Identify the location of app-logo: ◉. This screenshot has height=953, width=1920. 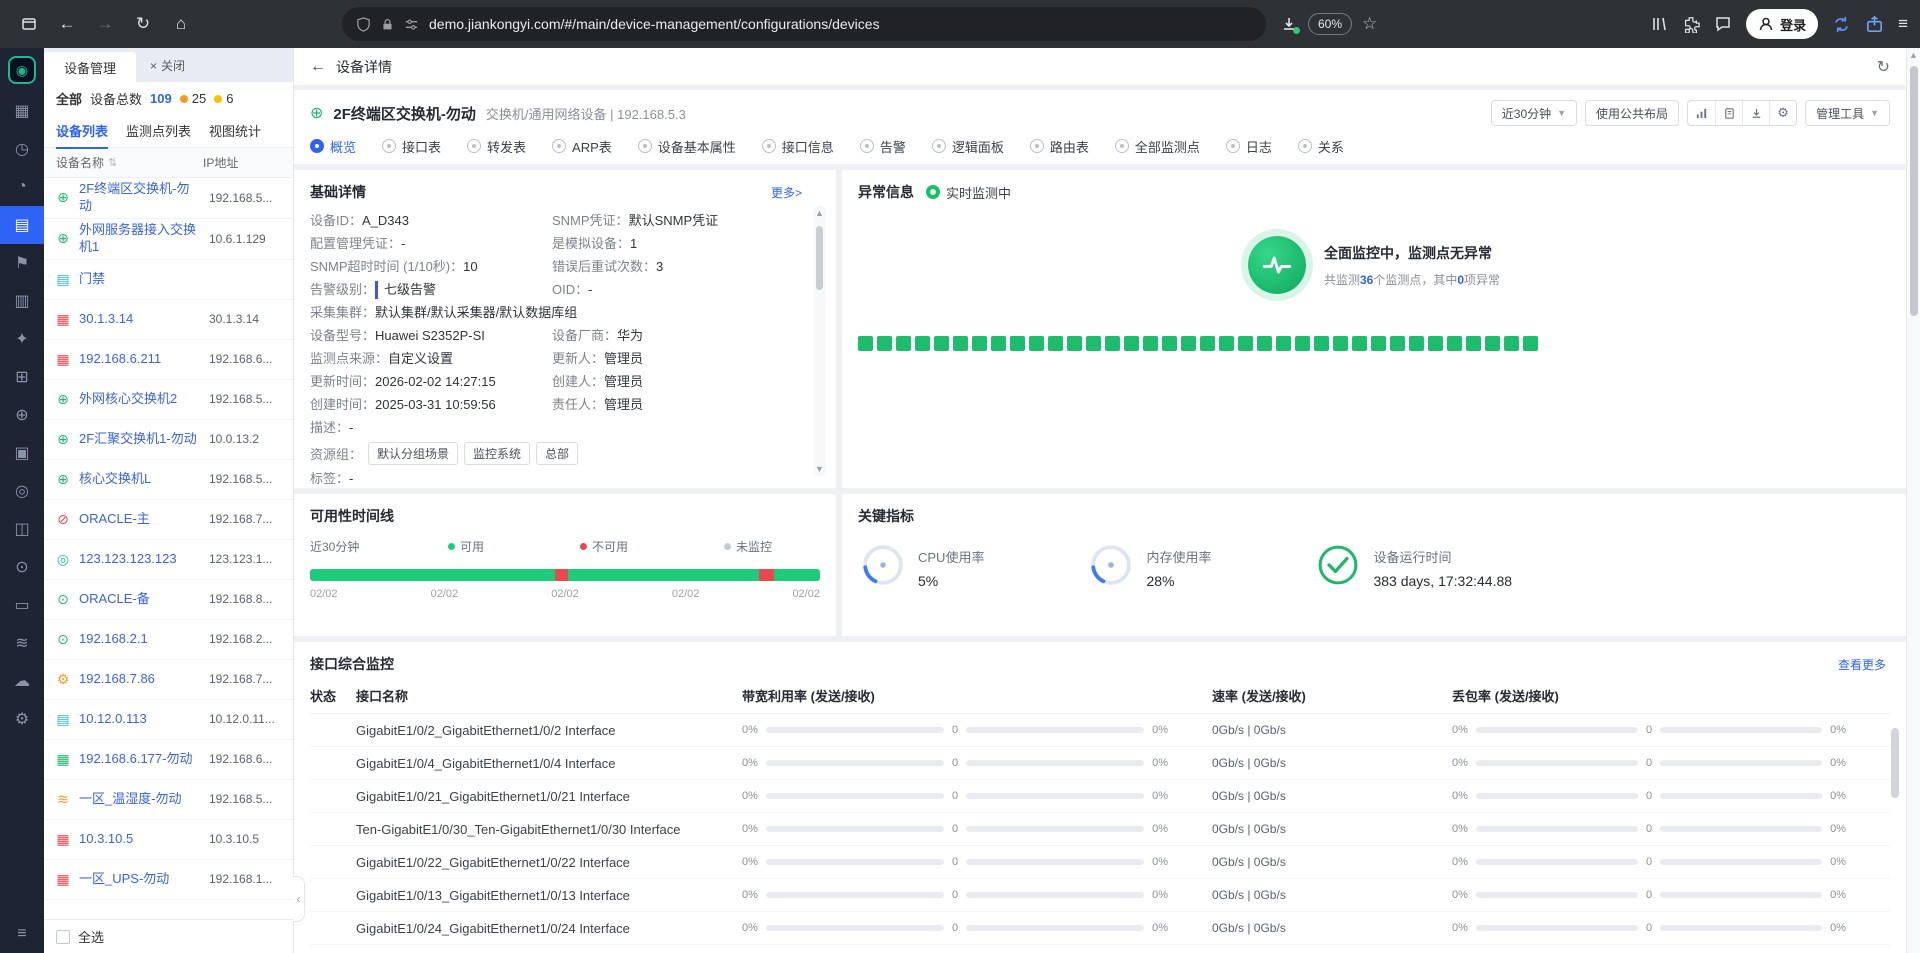
(22, 70).